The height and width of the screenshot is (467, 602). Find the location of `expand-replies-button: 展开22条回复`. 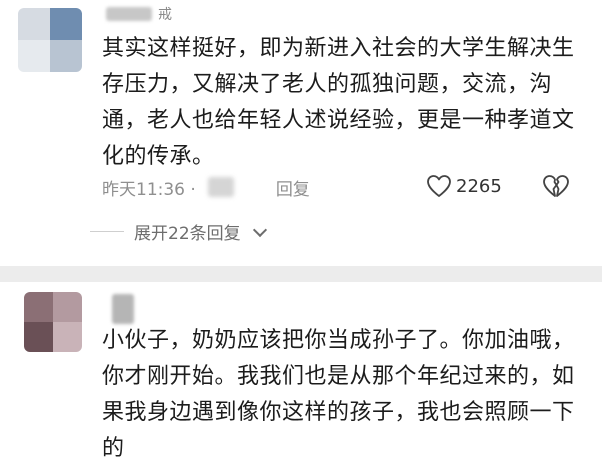

expand-replies-button: 展开22条回复 is located at coordinates (178, 231).